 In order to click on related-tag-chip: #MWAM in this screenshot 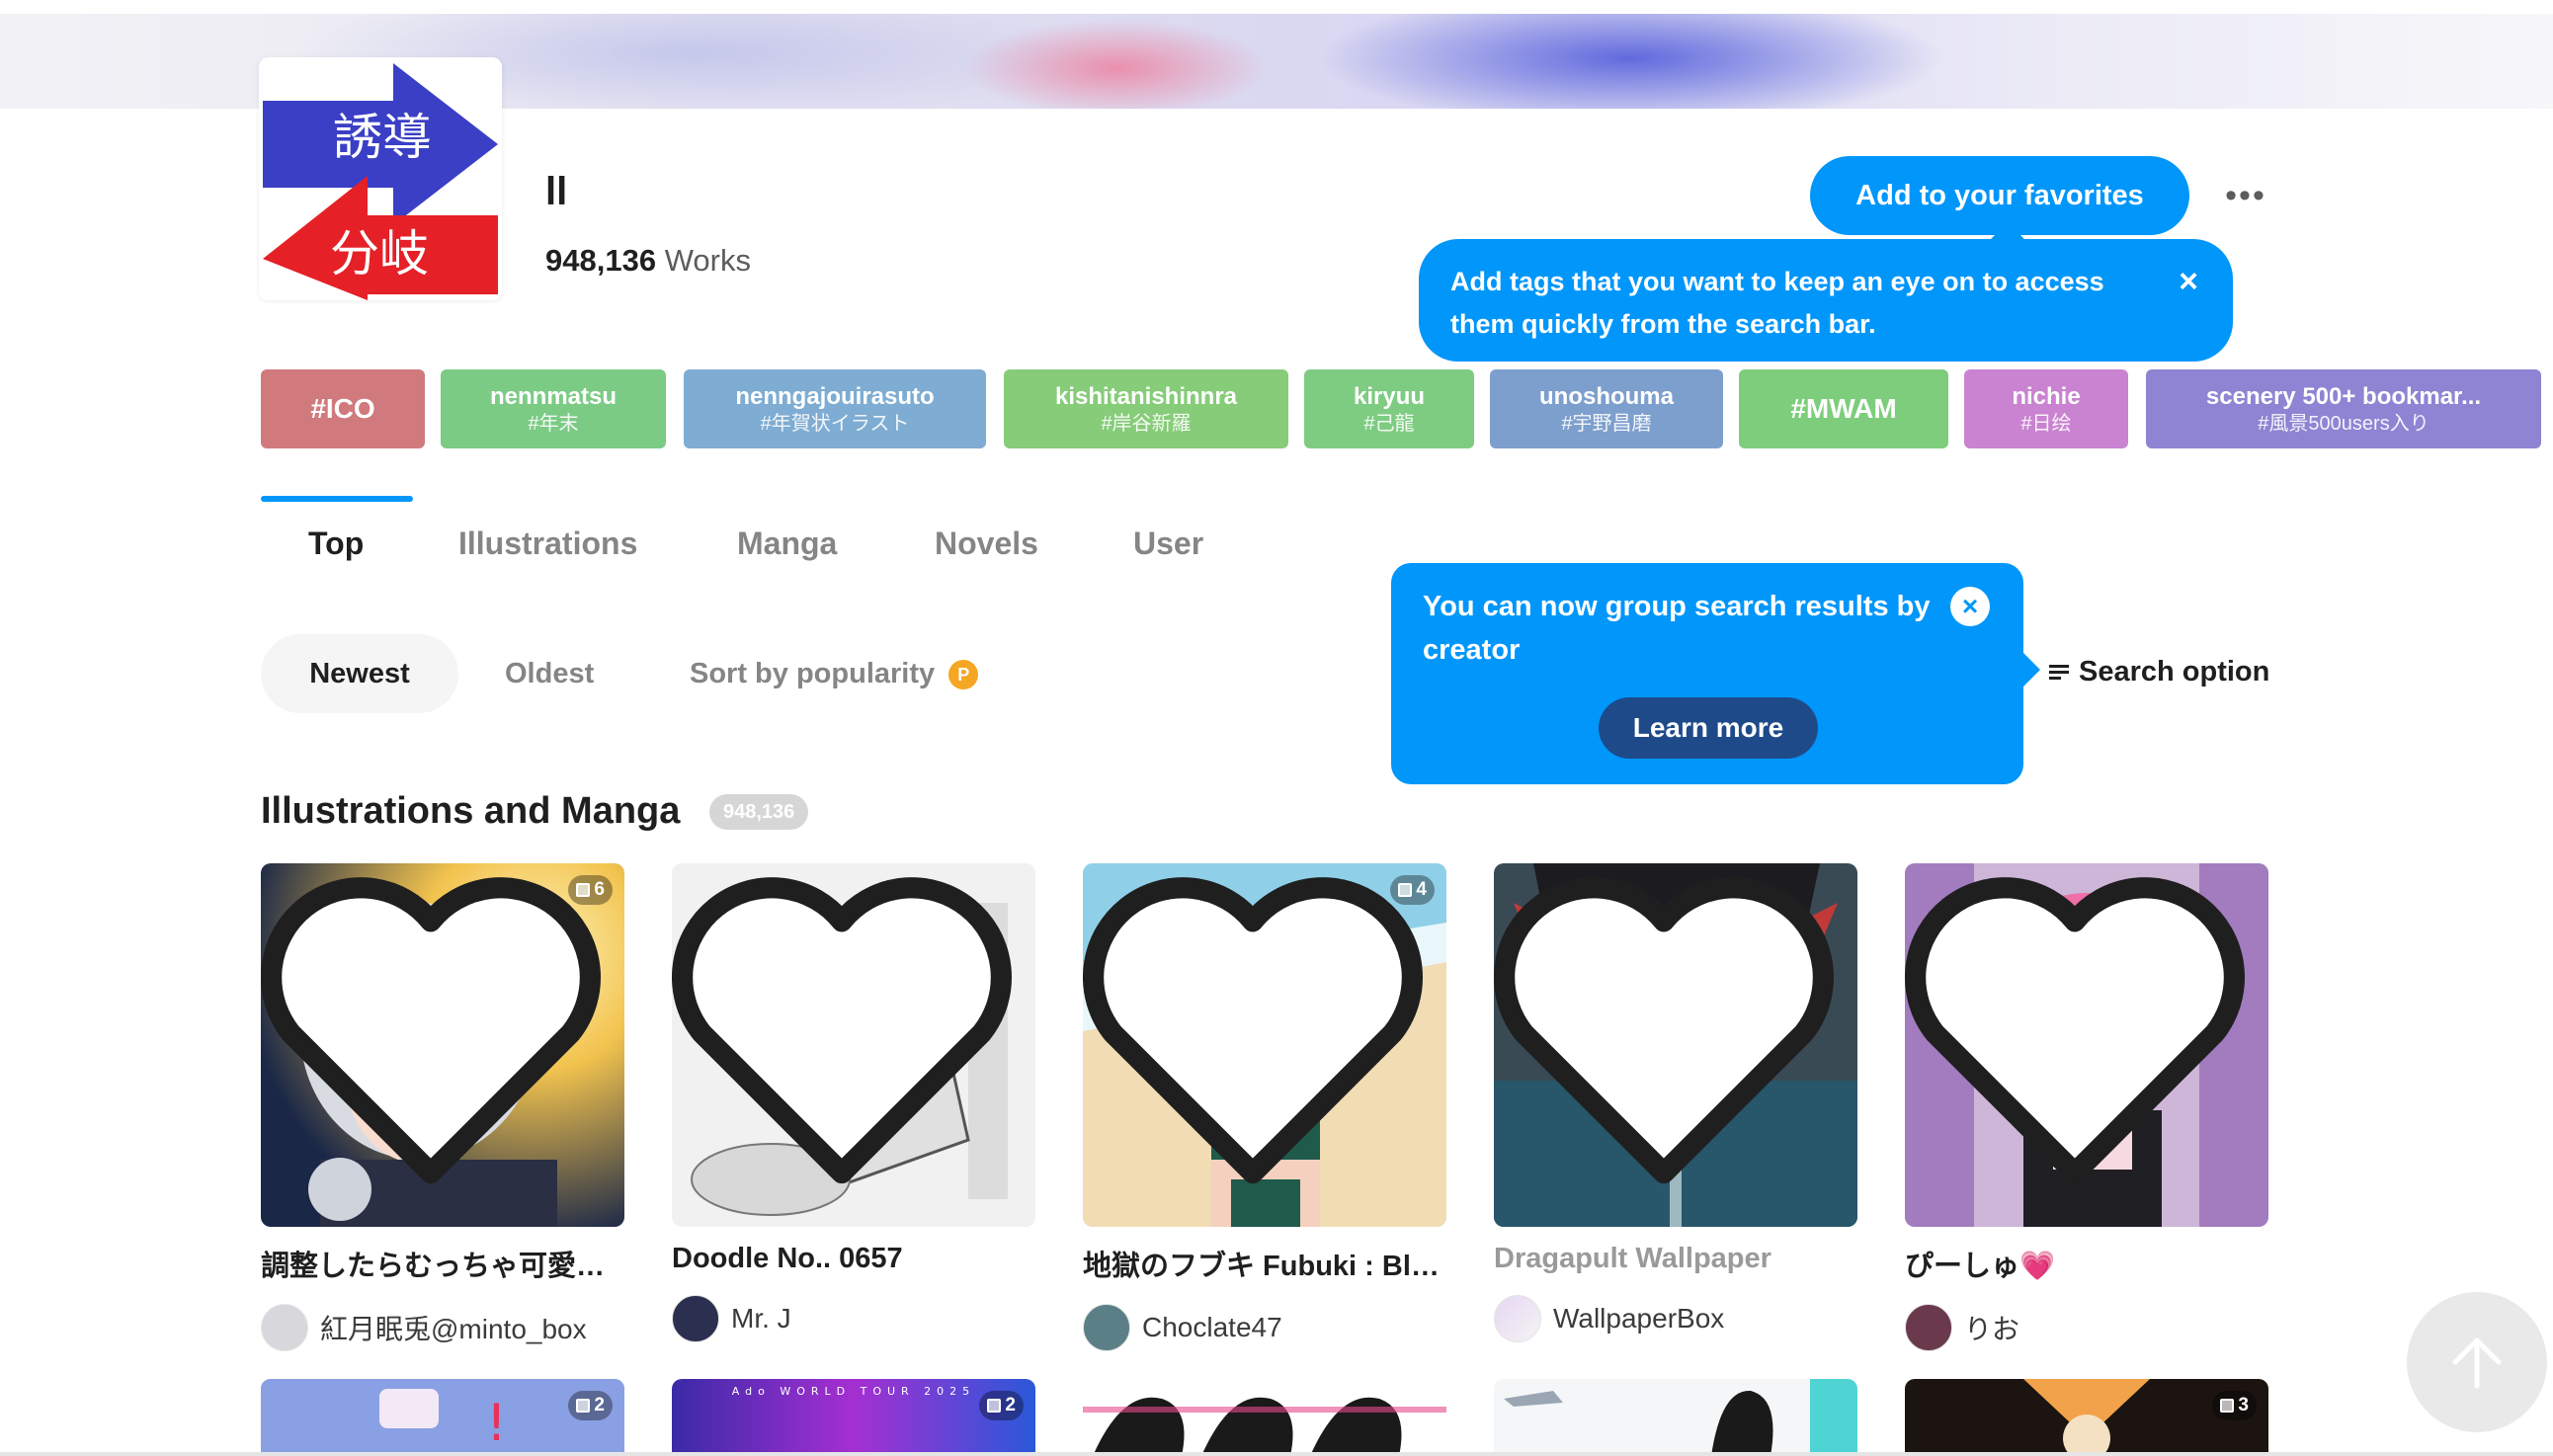, I will do `click(1843, 408)`.